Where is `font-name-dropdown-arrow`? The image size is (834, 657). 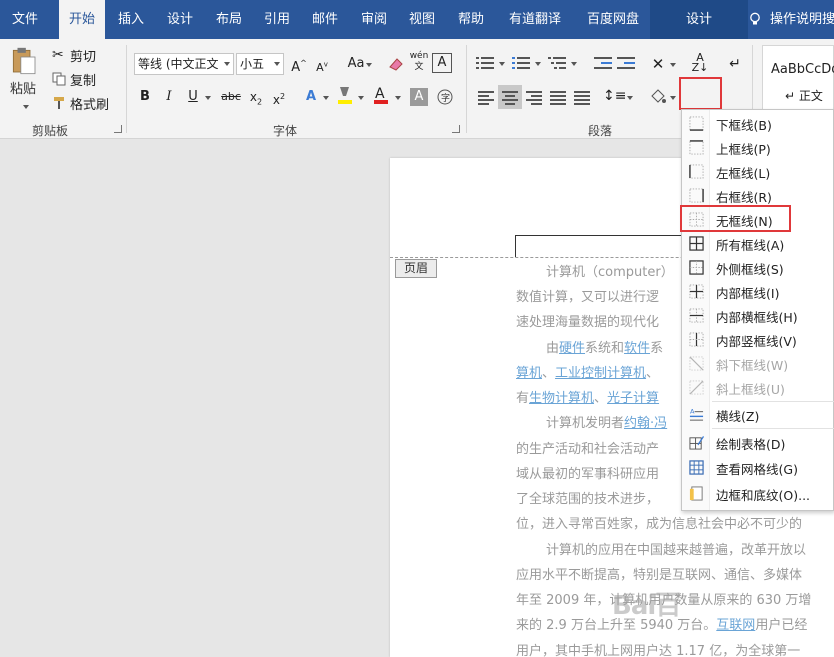 font-name-dropdown-arrow is located at coordinates (227, 64).